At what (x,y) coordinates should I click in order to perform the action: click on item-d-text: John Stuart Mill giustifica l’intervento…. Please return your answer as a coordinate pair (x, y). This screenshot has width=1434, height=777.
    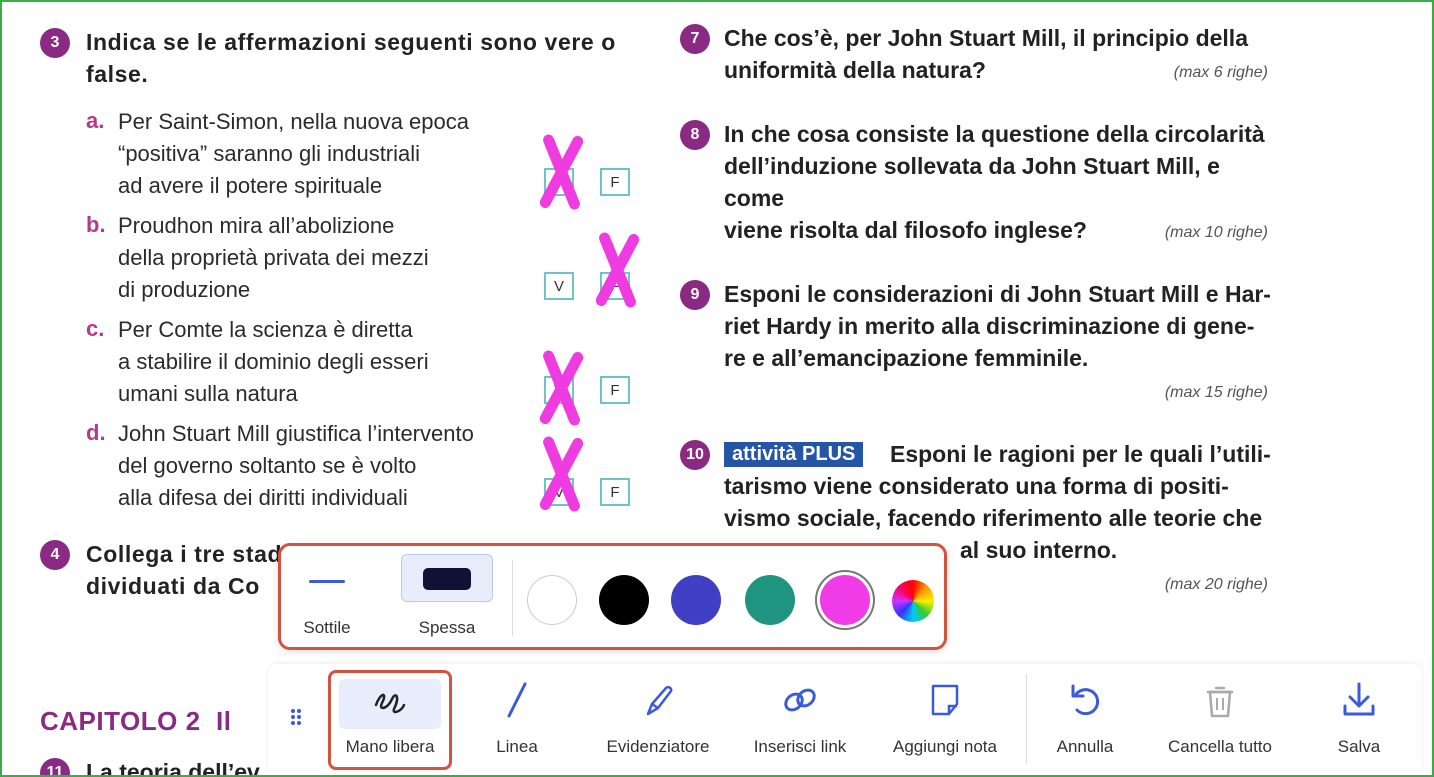
    Looking at the image, I should click on (296, 465).